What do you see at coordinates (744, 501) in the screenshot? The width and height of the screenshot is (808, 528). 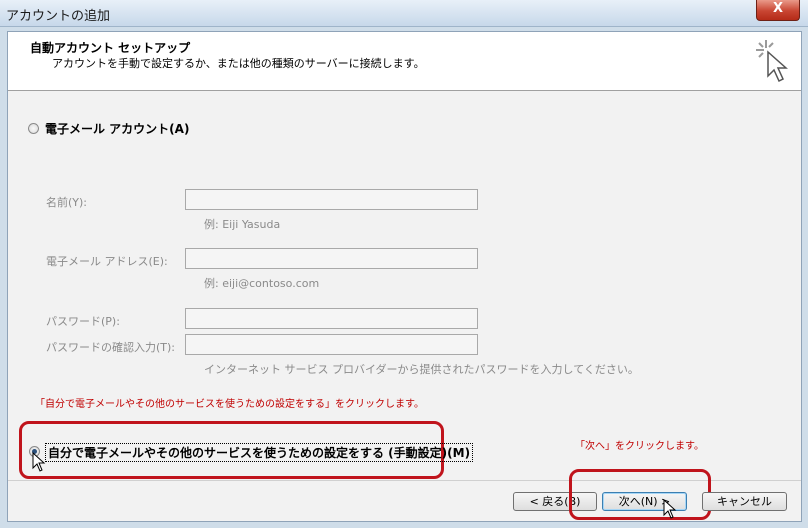 I see `cancel-button: キャンセル` at bounding box center [744, 501].